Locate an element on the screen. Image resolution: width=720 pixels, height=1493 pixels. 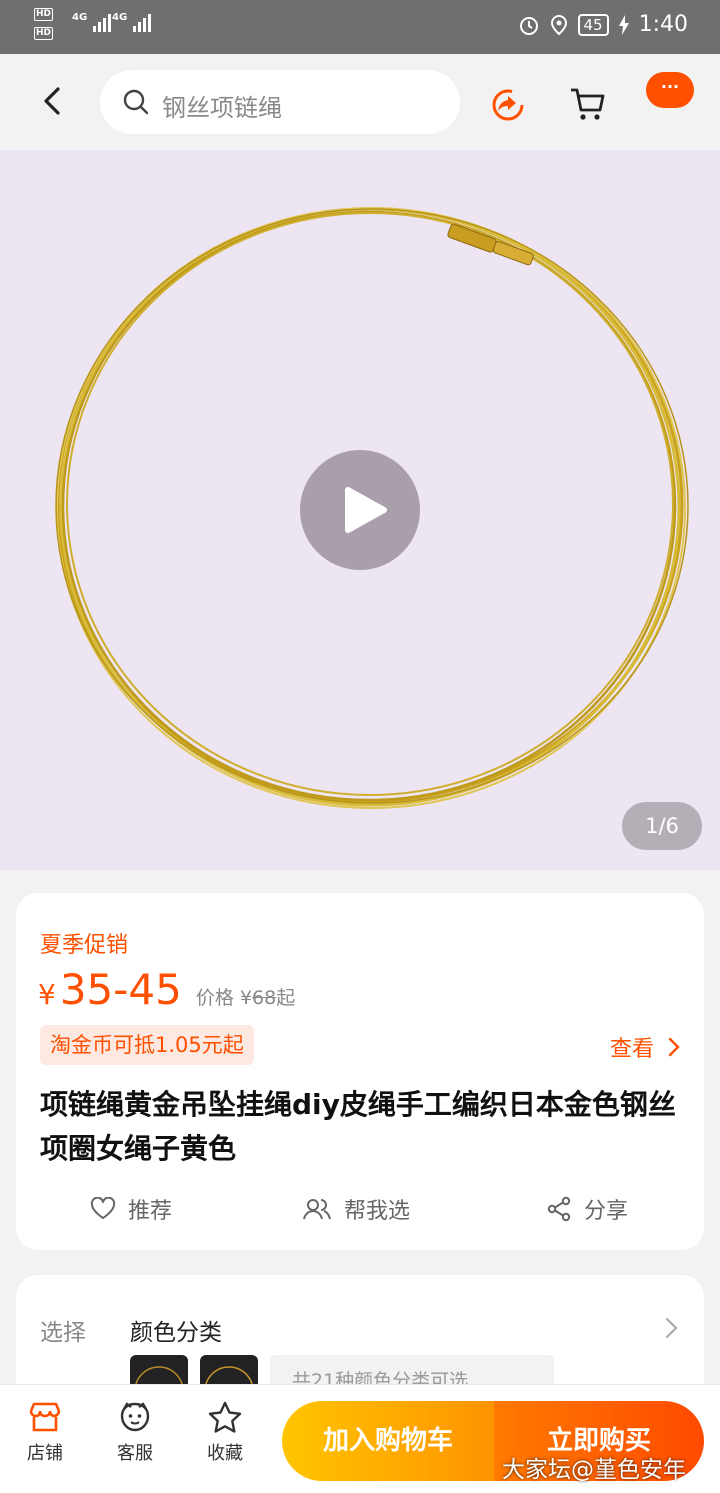
search-placeholder: 钢丝项链绳 is located at coordinates (222, 108).